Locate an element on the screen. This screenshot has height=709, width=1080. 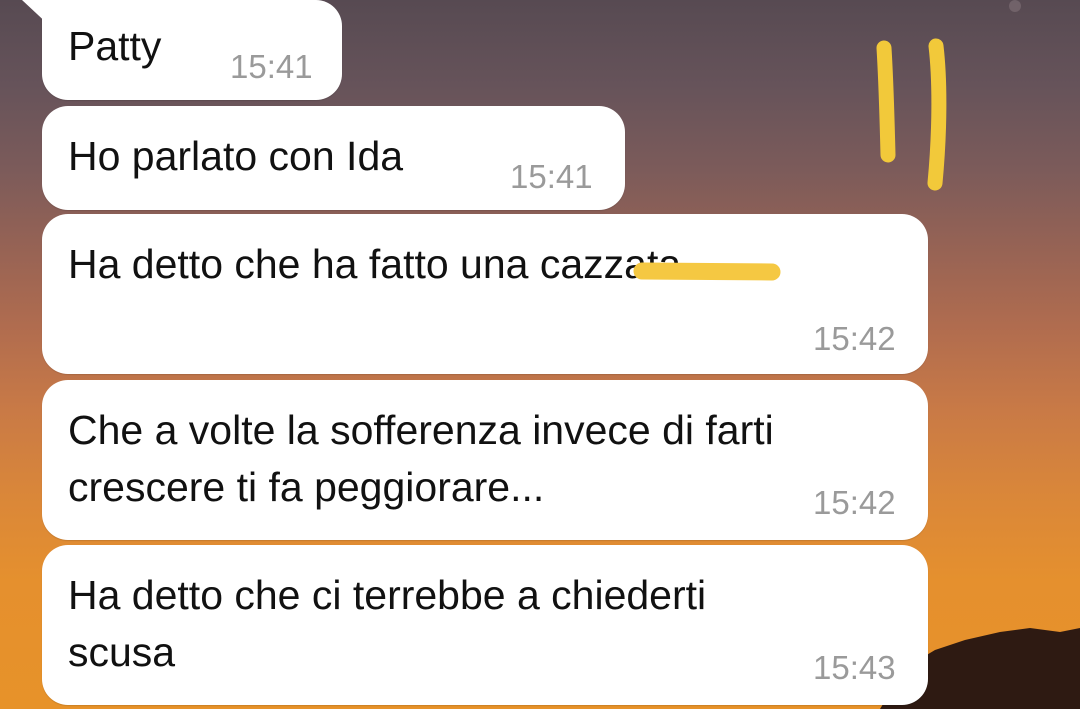
message-bubble: Patty 15:41 is located at coordinates (192, 50).